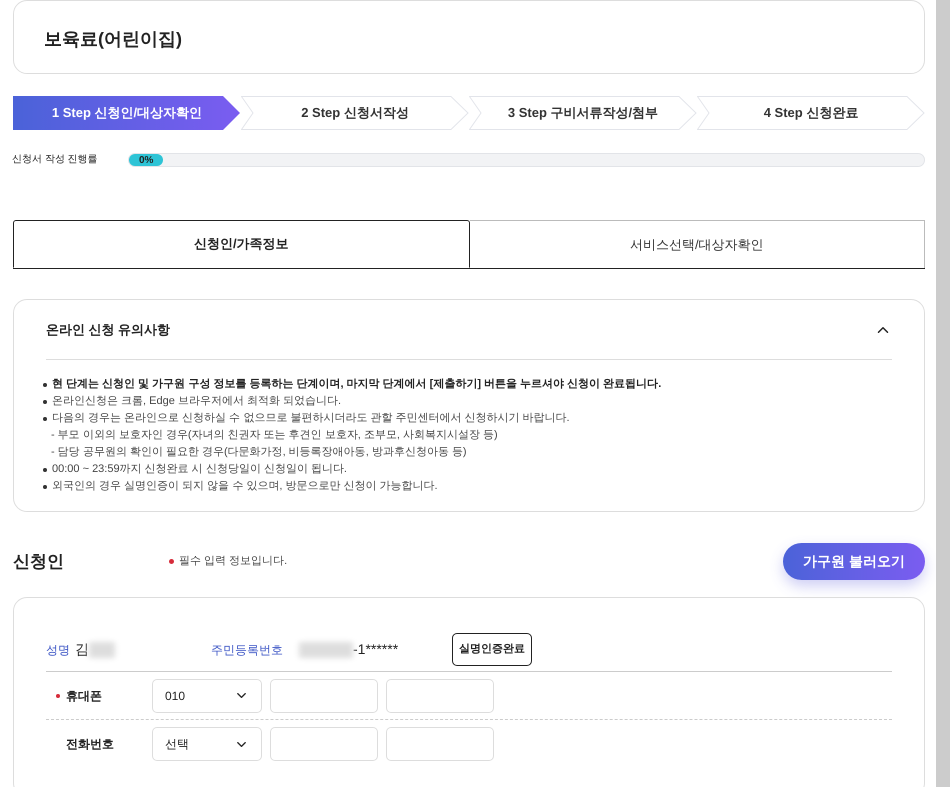  What do you see at coordinates (55, 160) in the screenshot?
I see `progress-label: 신청서 작성 진행률` at bounding box center [55, 160].